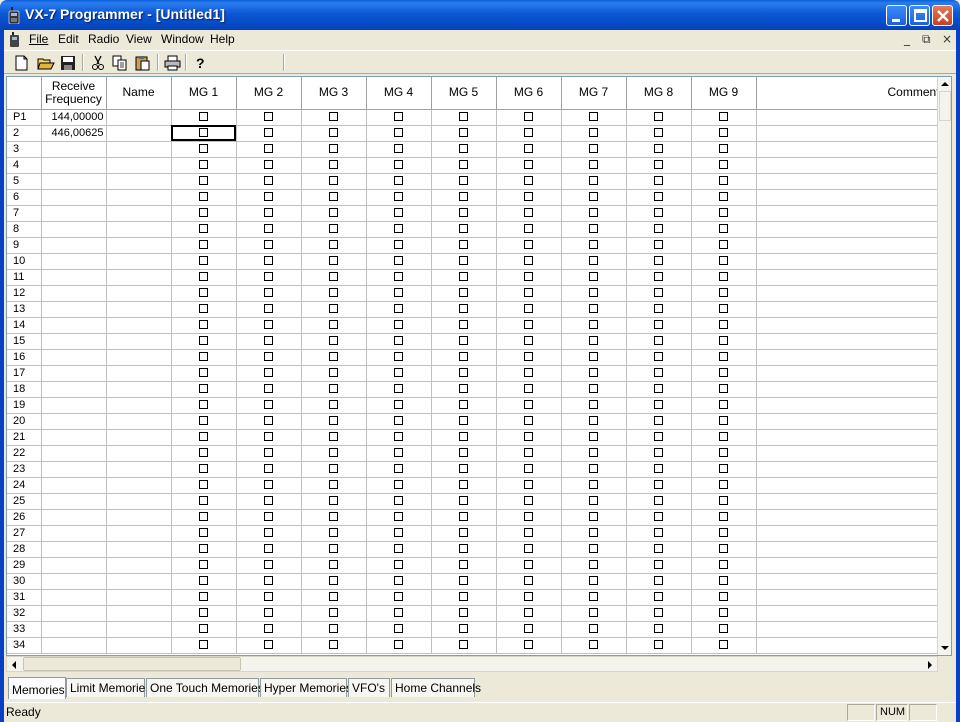 This screenshot has height=722, width=960. Describe the element at coordinates (474, 181) in the screenshot. I see `table-row: 5` at that location.